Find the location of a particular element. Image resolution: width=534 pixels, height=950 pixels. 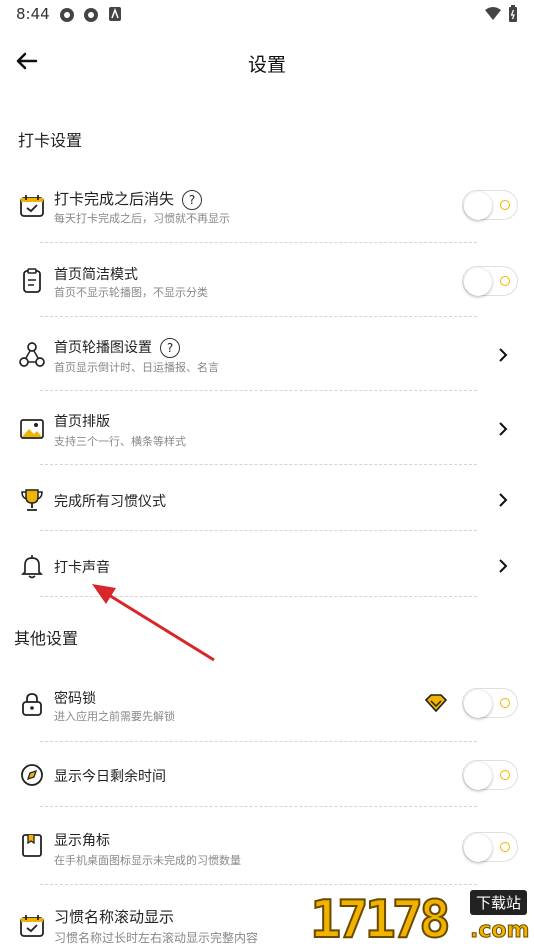

row-subtitle: 习惯名称过长时左右滚动显示完整内容 is located at coordinates (156, 938).